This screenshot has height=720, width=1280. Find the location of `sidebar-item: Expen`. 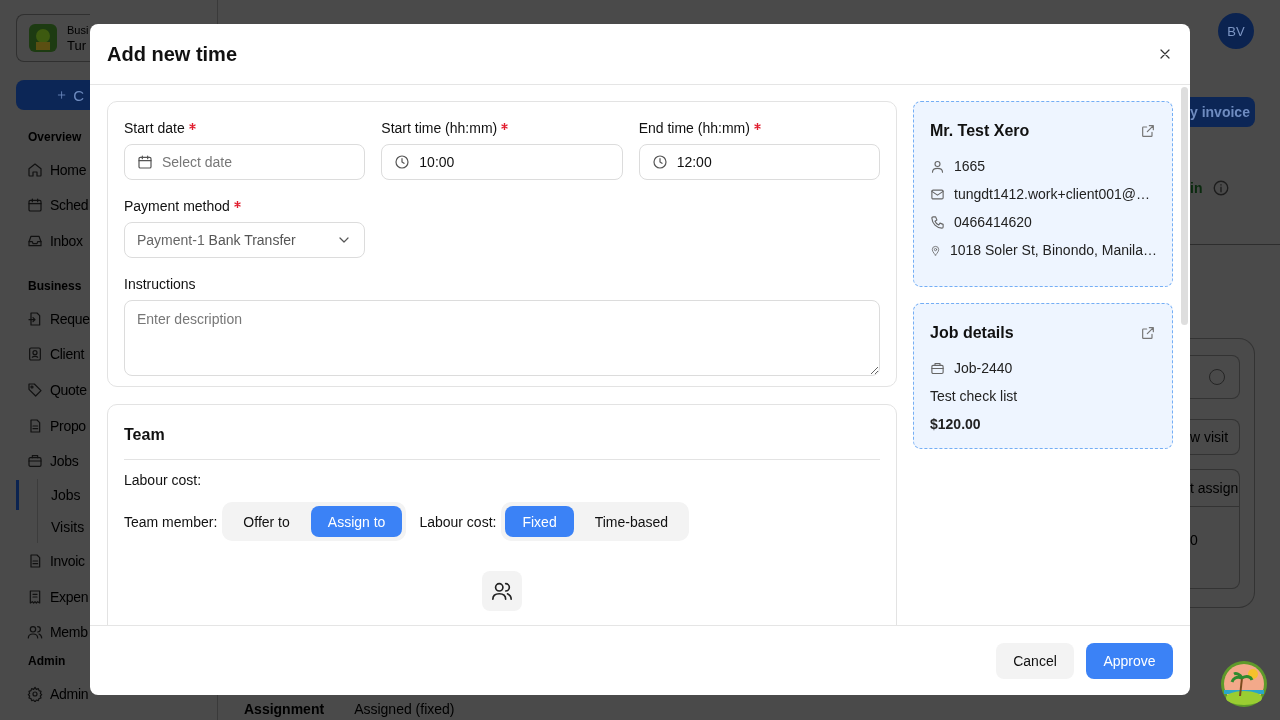

sidebar-item: Expen is located at coordinates (52, 596).